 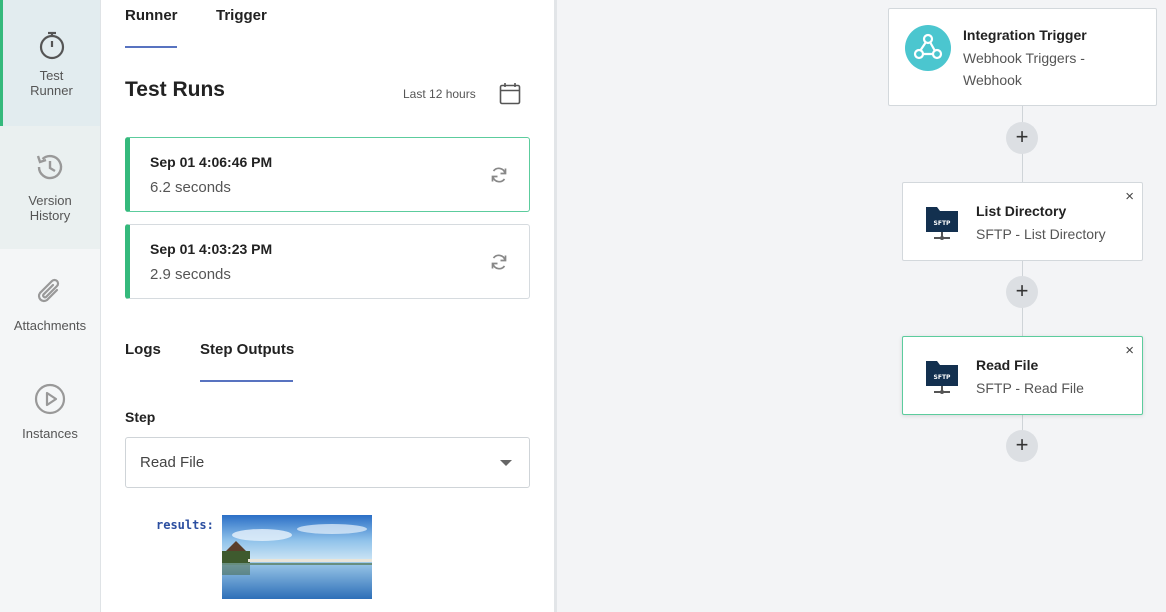 What do you see at coordinates (50, 215) in the screenshot?
I see `nav-version-history-label-2: History` at bounding box center [50, 215].